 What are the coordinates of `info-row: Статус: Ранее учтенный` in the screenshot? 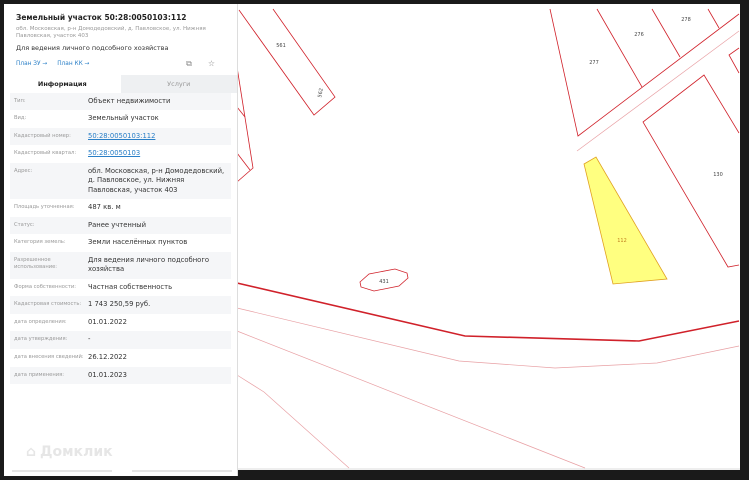 It's located at (120, 225).